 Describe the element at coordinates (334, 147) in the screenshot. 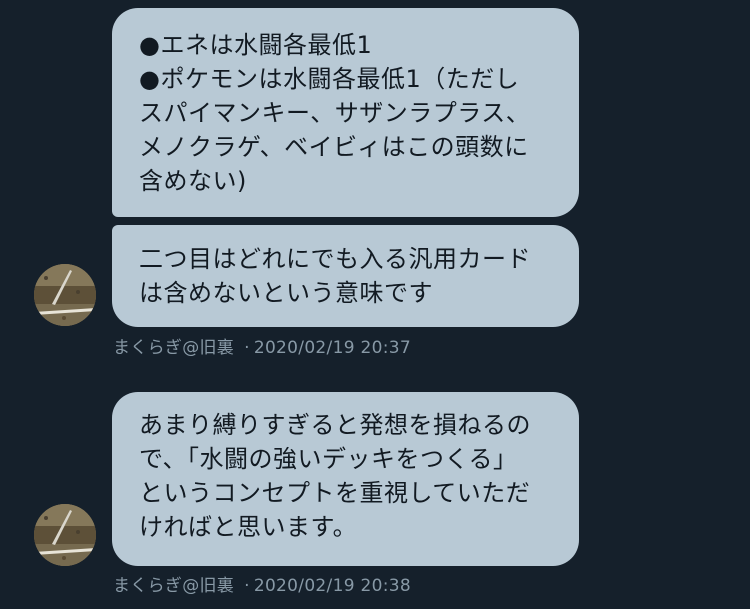

I see `message-line: メノクラゲ、ベイビィはこの頭数に` at that location.